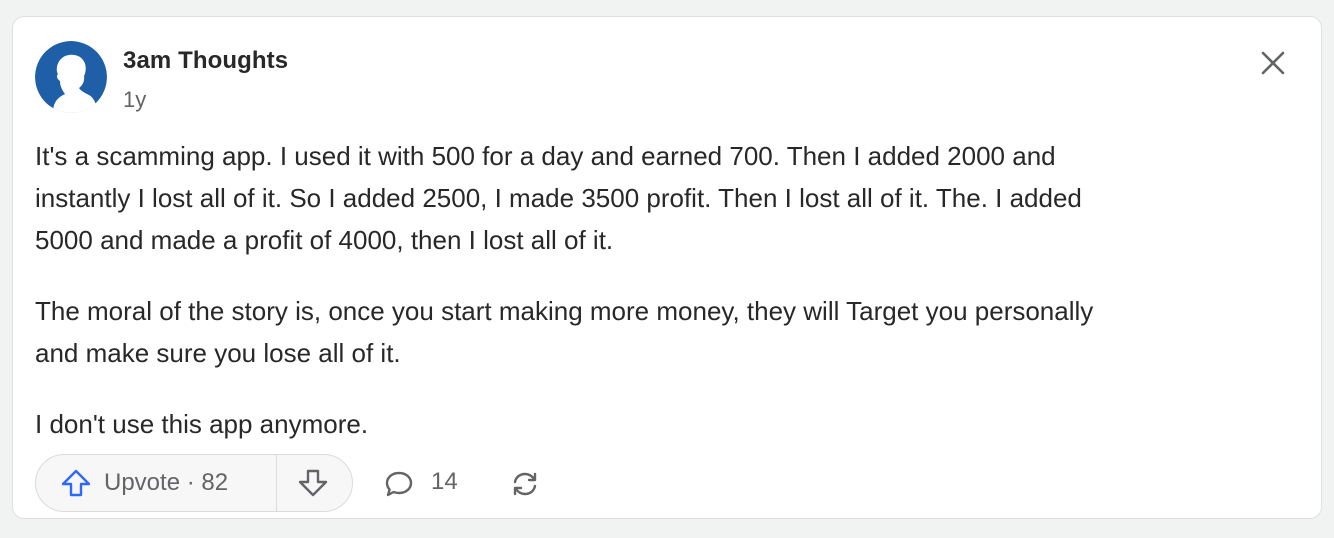 The width and height of the screenshot is (1334, 538). I want to click on close-button, so click(1273, 63).